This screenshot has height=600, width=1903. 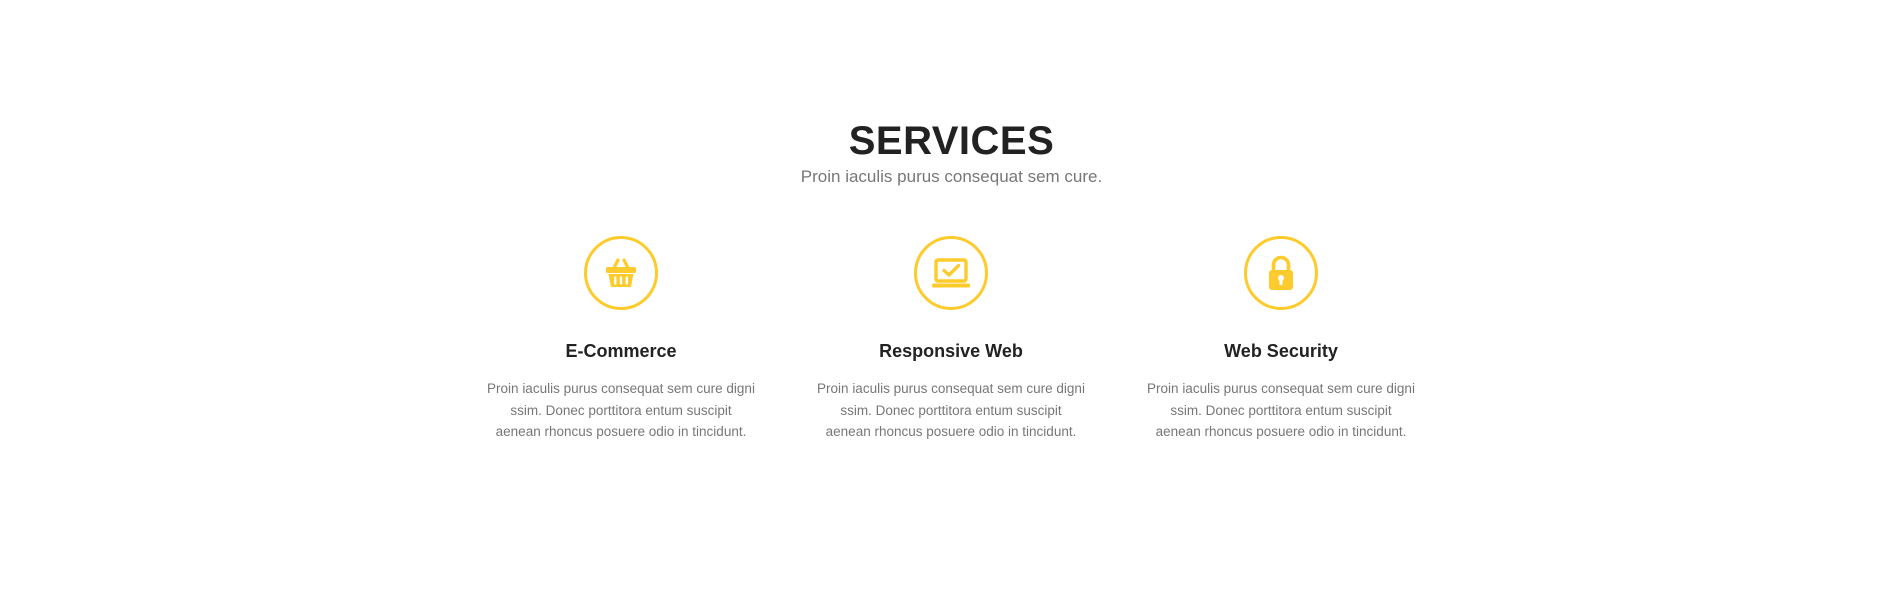 What do you see at coordinates (621, 351) in the screenshot?
I see `service-title: E-Commerce` at bounding box center [621, 351].